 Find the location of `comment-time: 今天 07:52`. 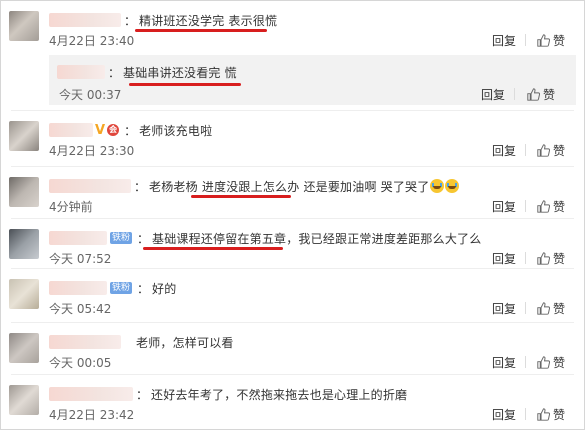

comment-time: 今天 07:52 is located at coordinates (80, 259).